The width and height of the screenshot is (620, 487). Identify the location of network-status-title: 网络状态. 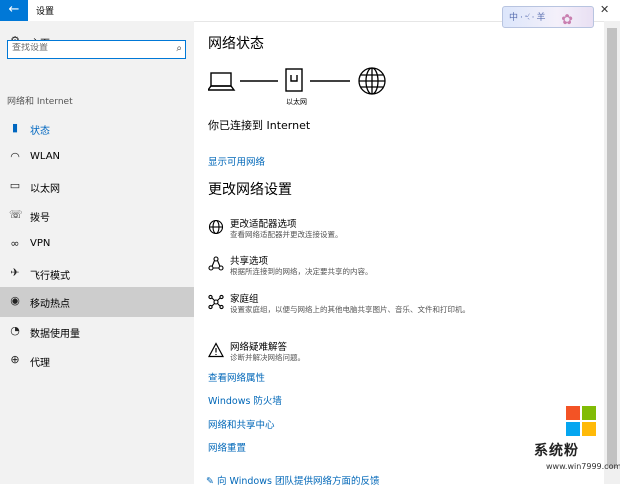
(236, 44).